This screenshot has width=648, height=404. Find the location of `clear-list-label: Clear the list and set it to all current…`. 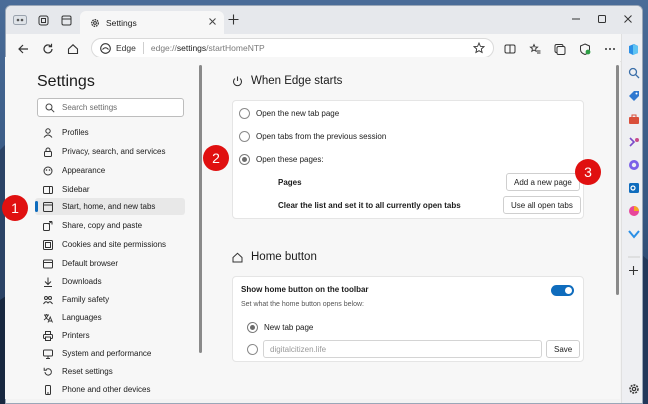

clear-list-label: Clear the list and set it to all current… is located at coordinates (369, 205).